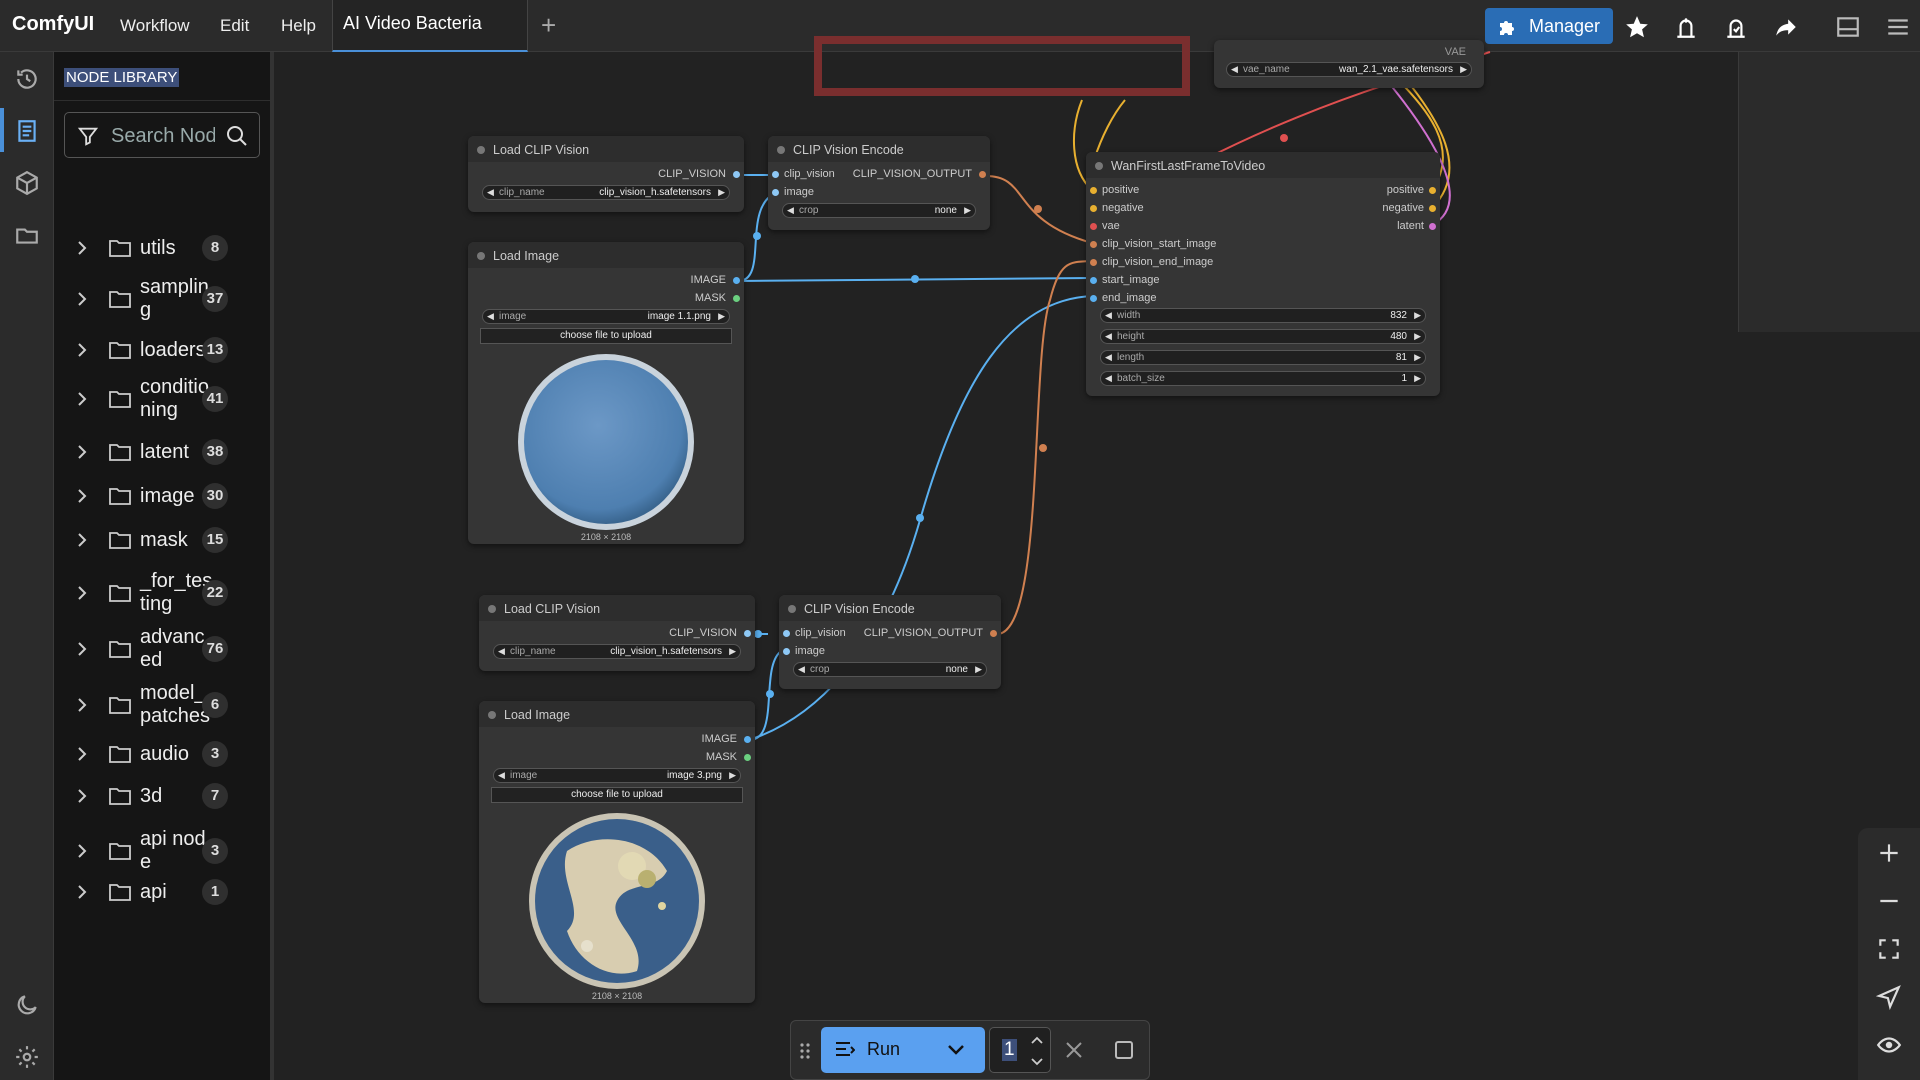 This screenshot has width=1920, height=1080. I want to click on node-title: Load Image, so click(526, 256).